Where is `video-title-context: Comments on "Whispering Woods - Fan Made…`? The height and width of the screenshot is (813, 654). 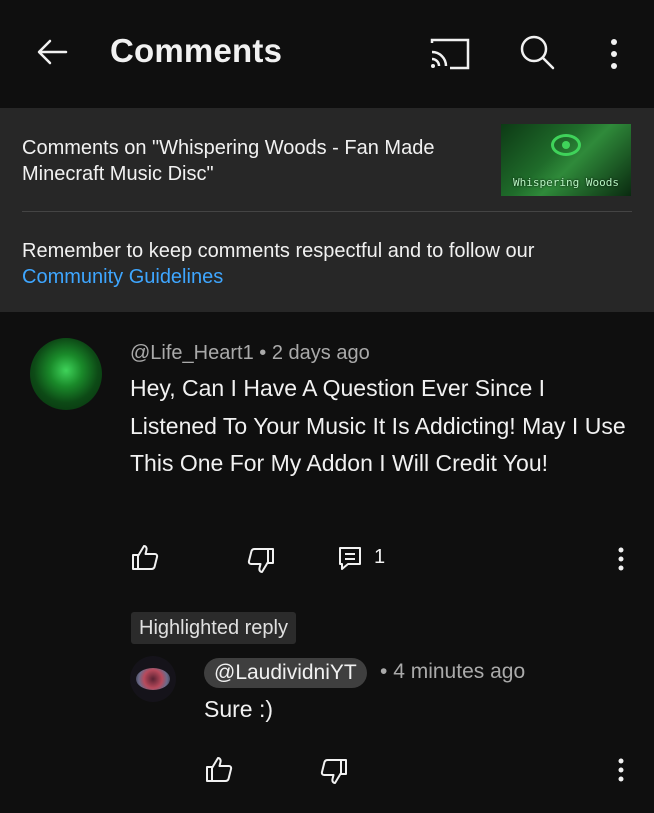 video-title-context: Comments on "Whispering Woods - Fan Made… is located at coordinates (228, 161).